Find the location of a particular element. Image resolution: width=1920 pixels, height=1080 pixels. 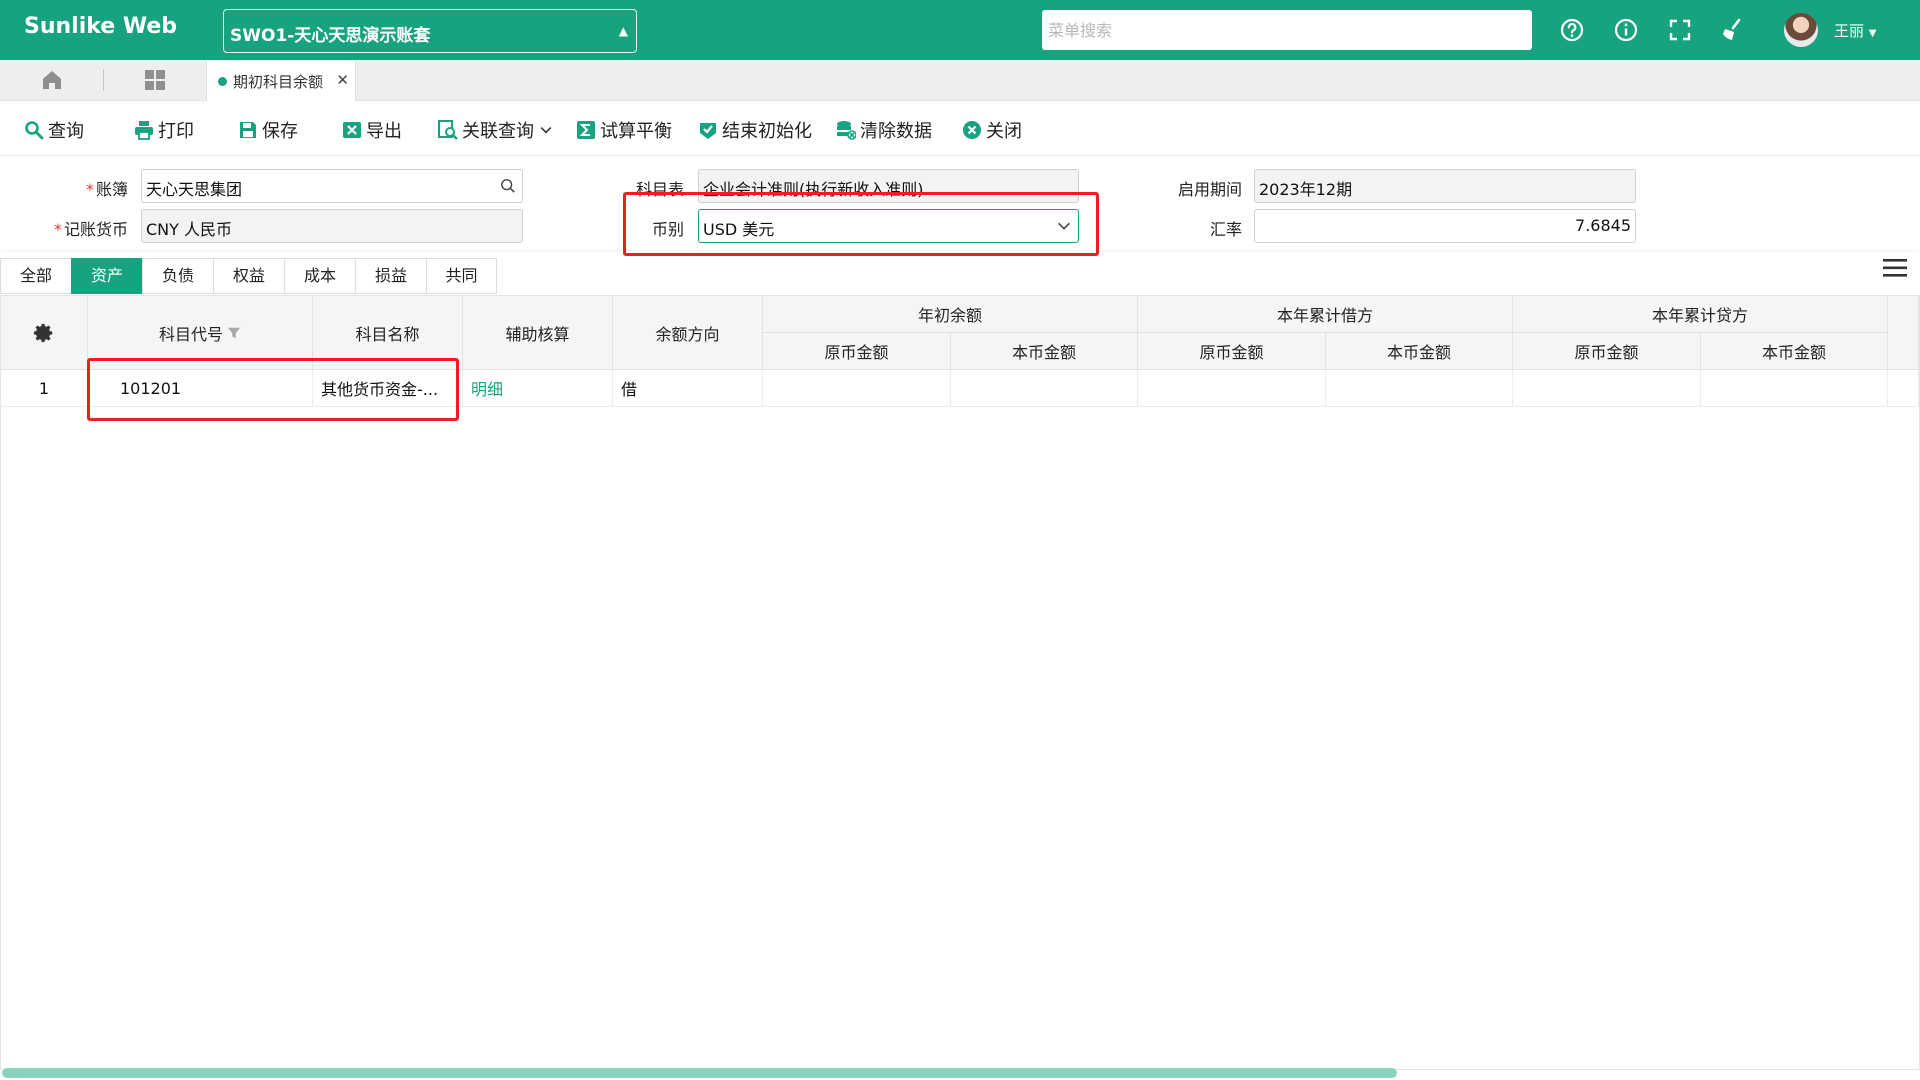

rate-value: 7.6845 is located at coordinates (1603, 225).